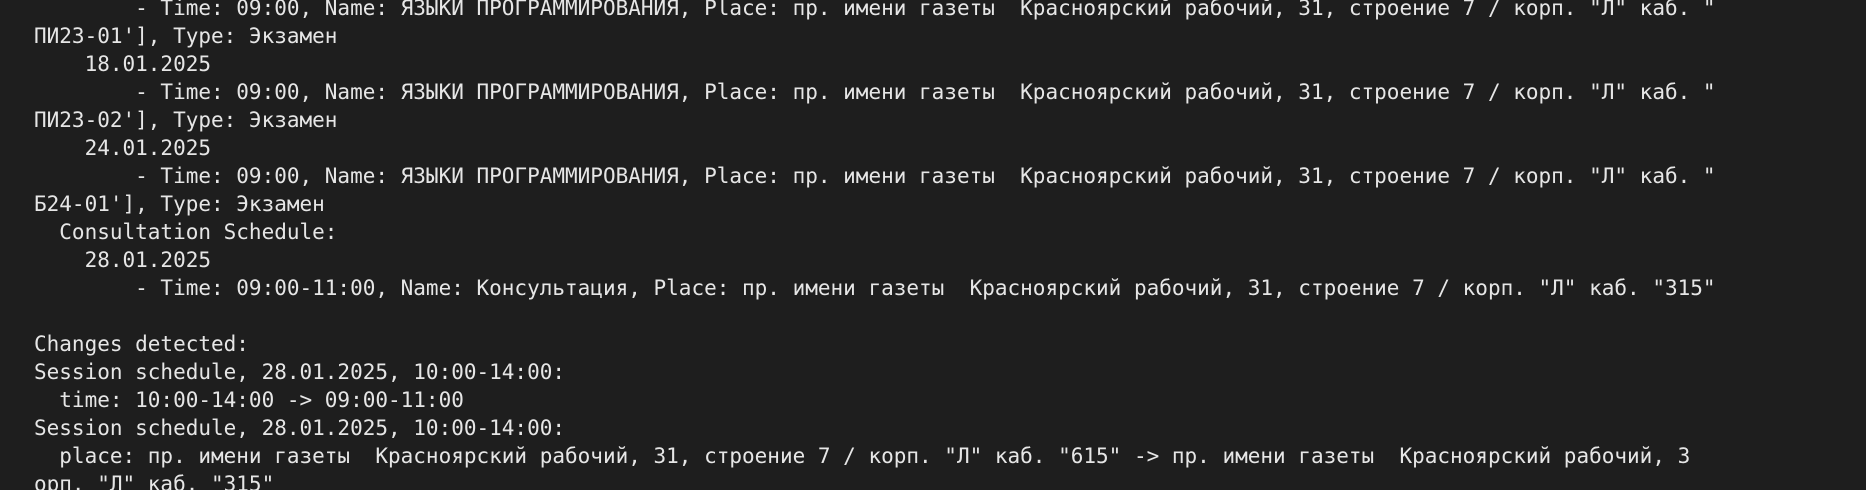  Describe the element at coordinates (141, 344) in the screenshot. I see `terminal-line: Changes detected:` at that location.